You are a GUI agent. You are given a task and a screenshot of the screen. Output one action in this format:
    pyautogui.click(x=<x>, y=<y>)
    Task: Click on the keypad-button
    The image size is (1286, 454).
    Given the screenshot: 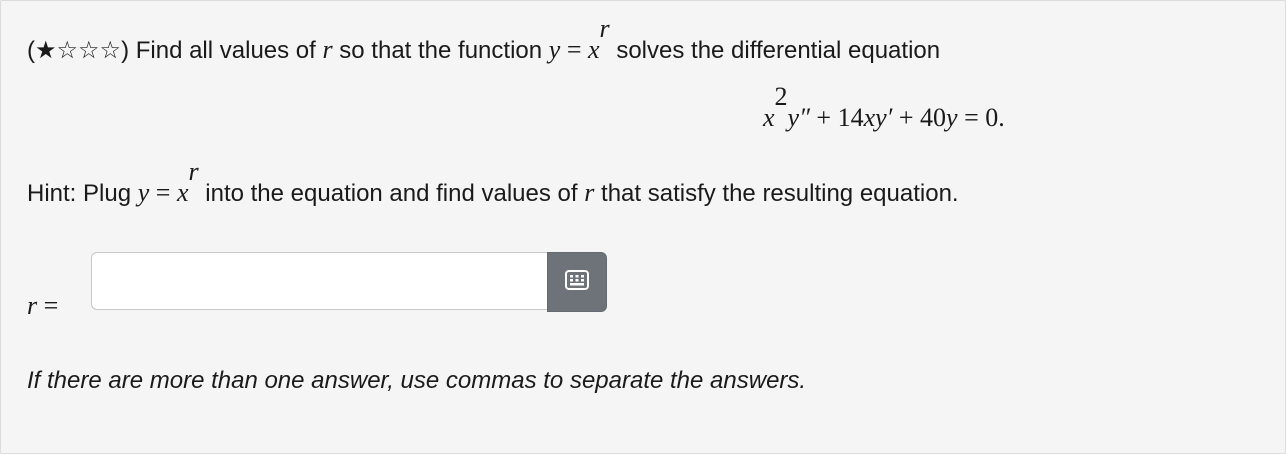 What is the action you would take?
    pyautogui.click(x=577, y=282)
    